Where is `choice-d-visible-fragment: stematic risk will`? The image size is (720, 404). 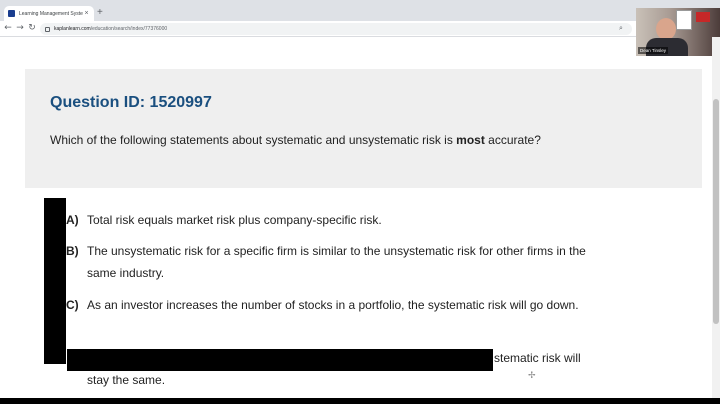 choice-d-visible-fragment: stematic risk will is located at coordinates (537, 358).